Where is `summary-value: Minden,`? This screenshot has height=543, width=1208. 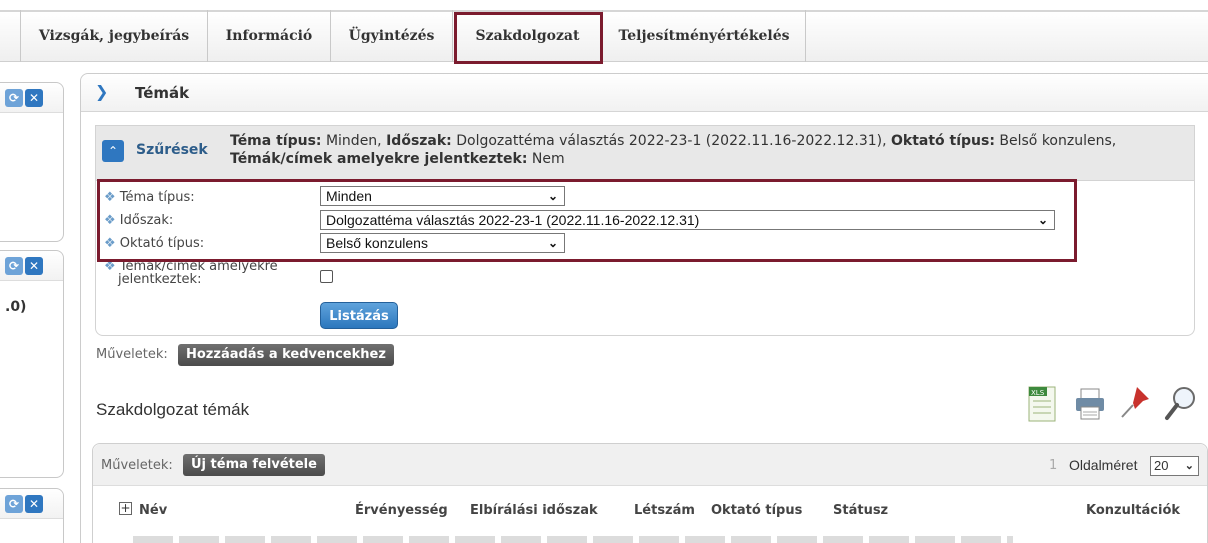
summary-value: Minden, is located at coordinates (354, 141).